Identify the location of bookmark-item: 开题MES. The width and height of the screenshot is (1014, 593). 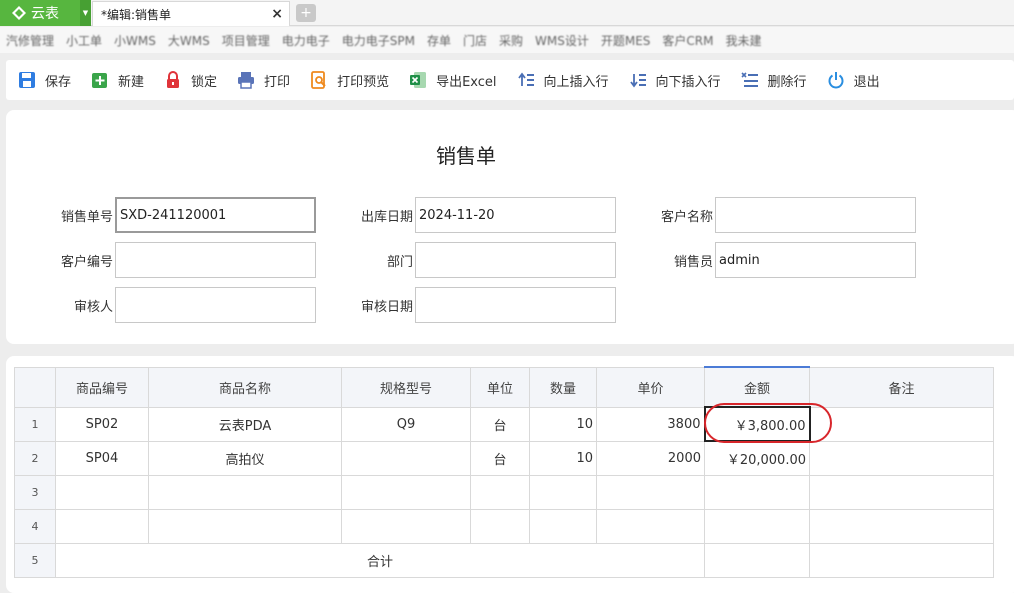
(626, 40).